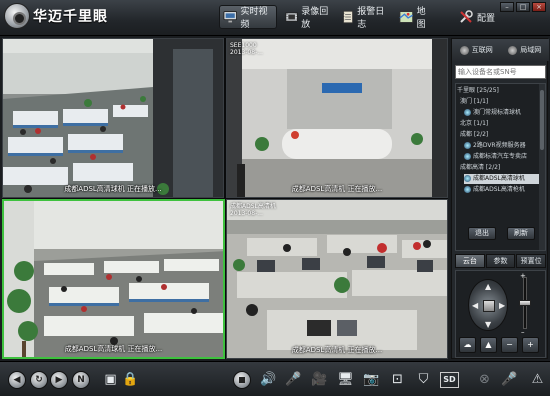 The image size is (550, 396). I want to click on snapshot-icon: 📷, so click(371, 380).